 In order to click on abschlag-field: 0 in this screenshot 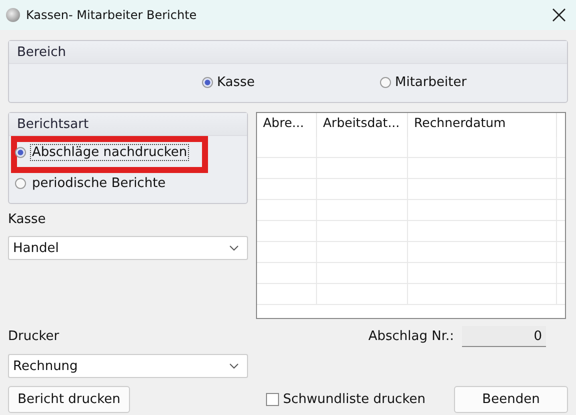, I will do `click(504, 336)`.